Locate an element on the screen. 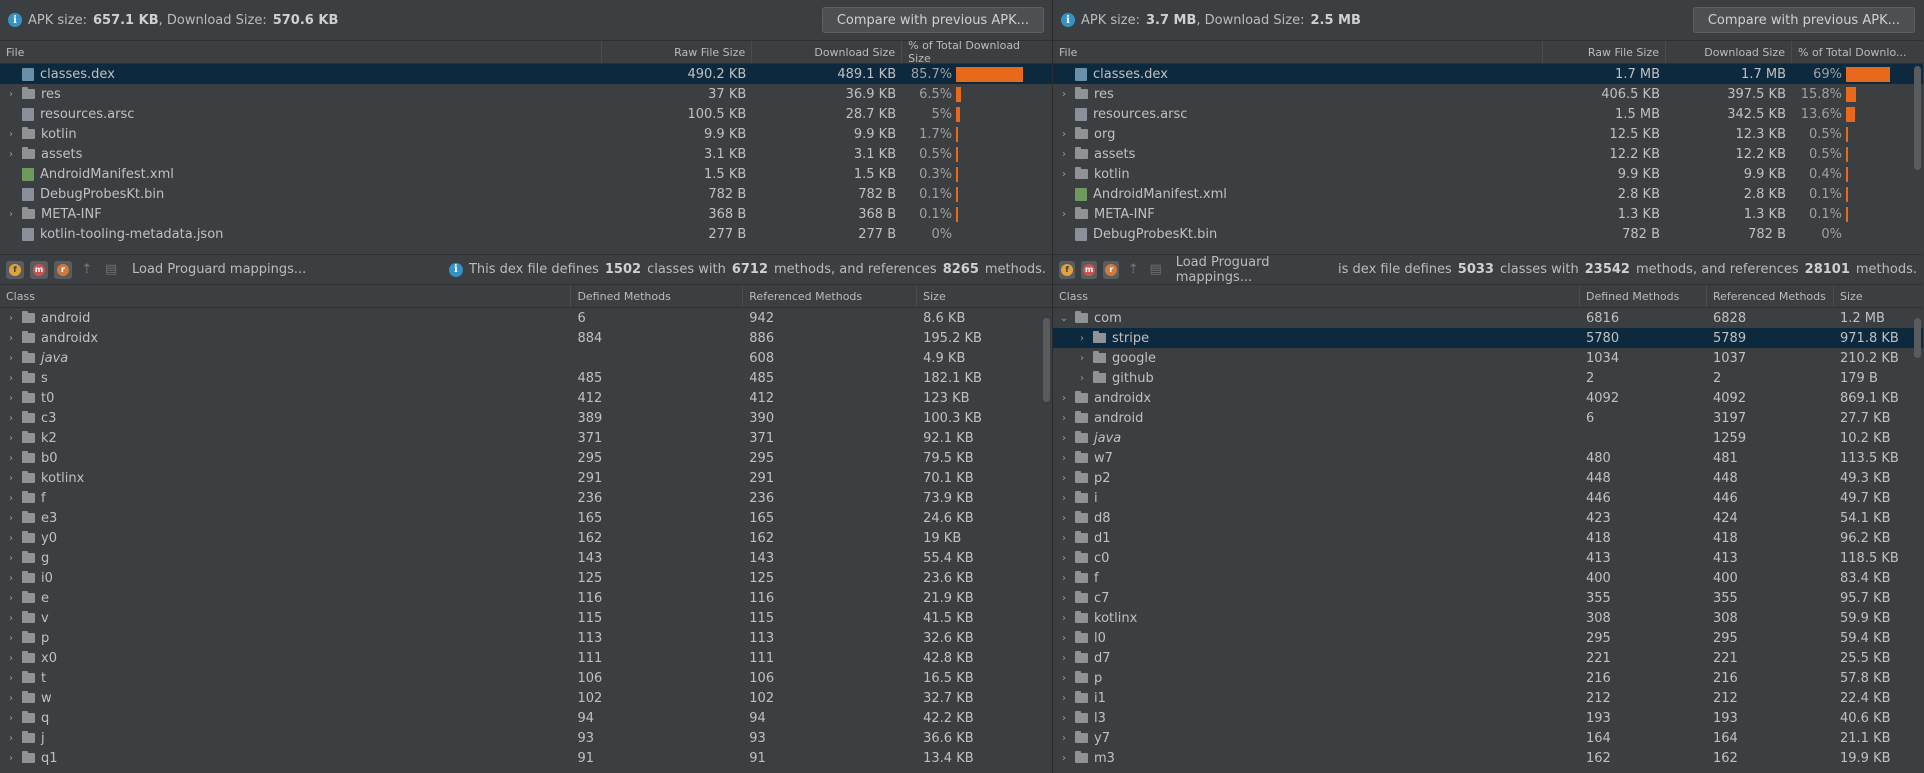 The width and height of the screenshot is (1924, 773). class-row: › c3 389 390 100.3 KB is located at coordinates (526, 418).